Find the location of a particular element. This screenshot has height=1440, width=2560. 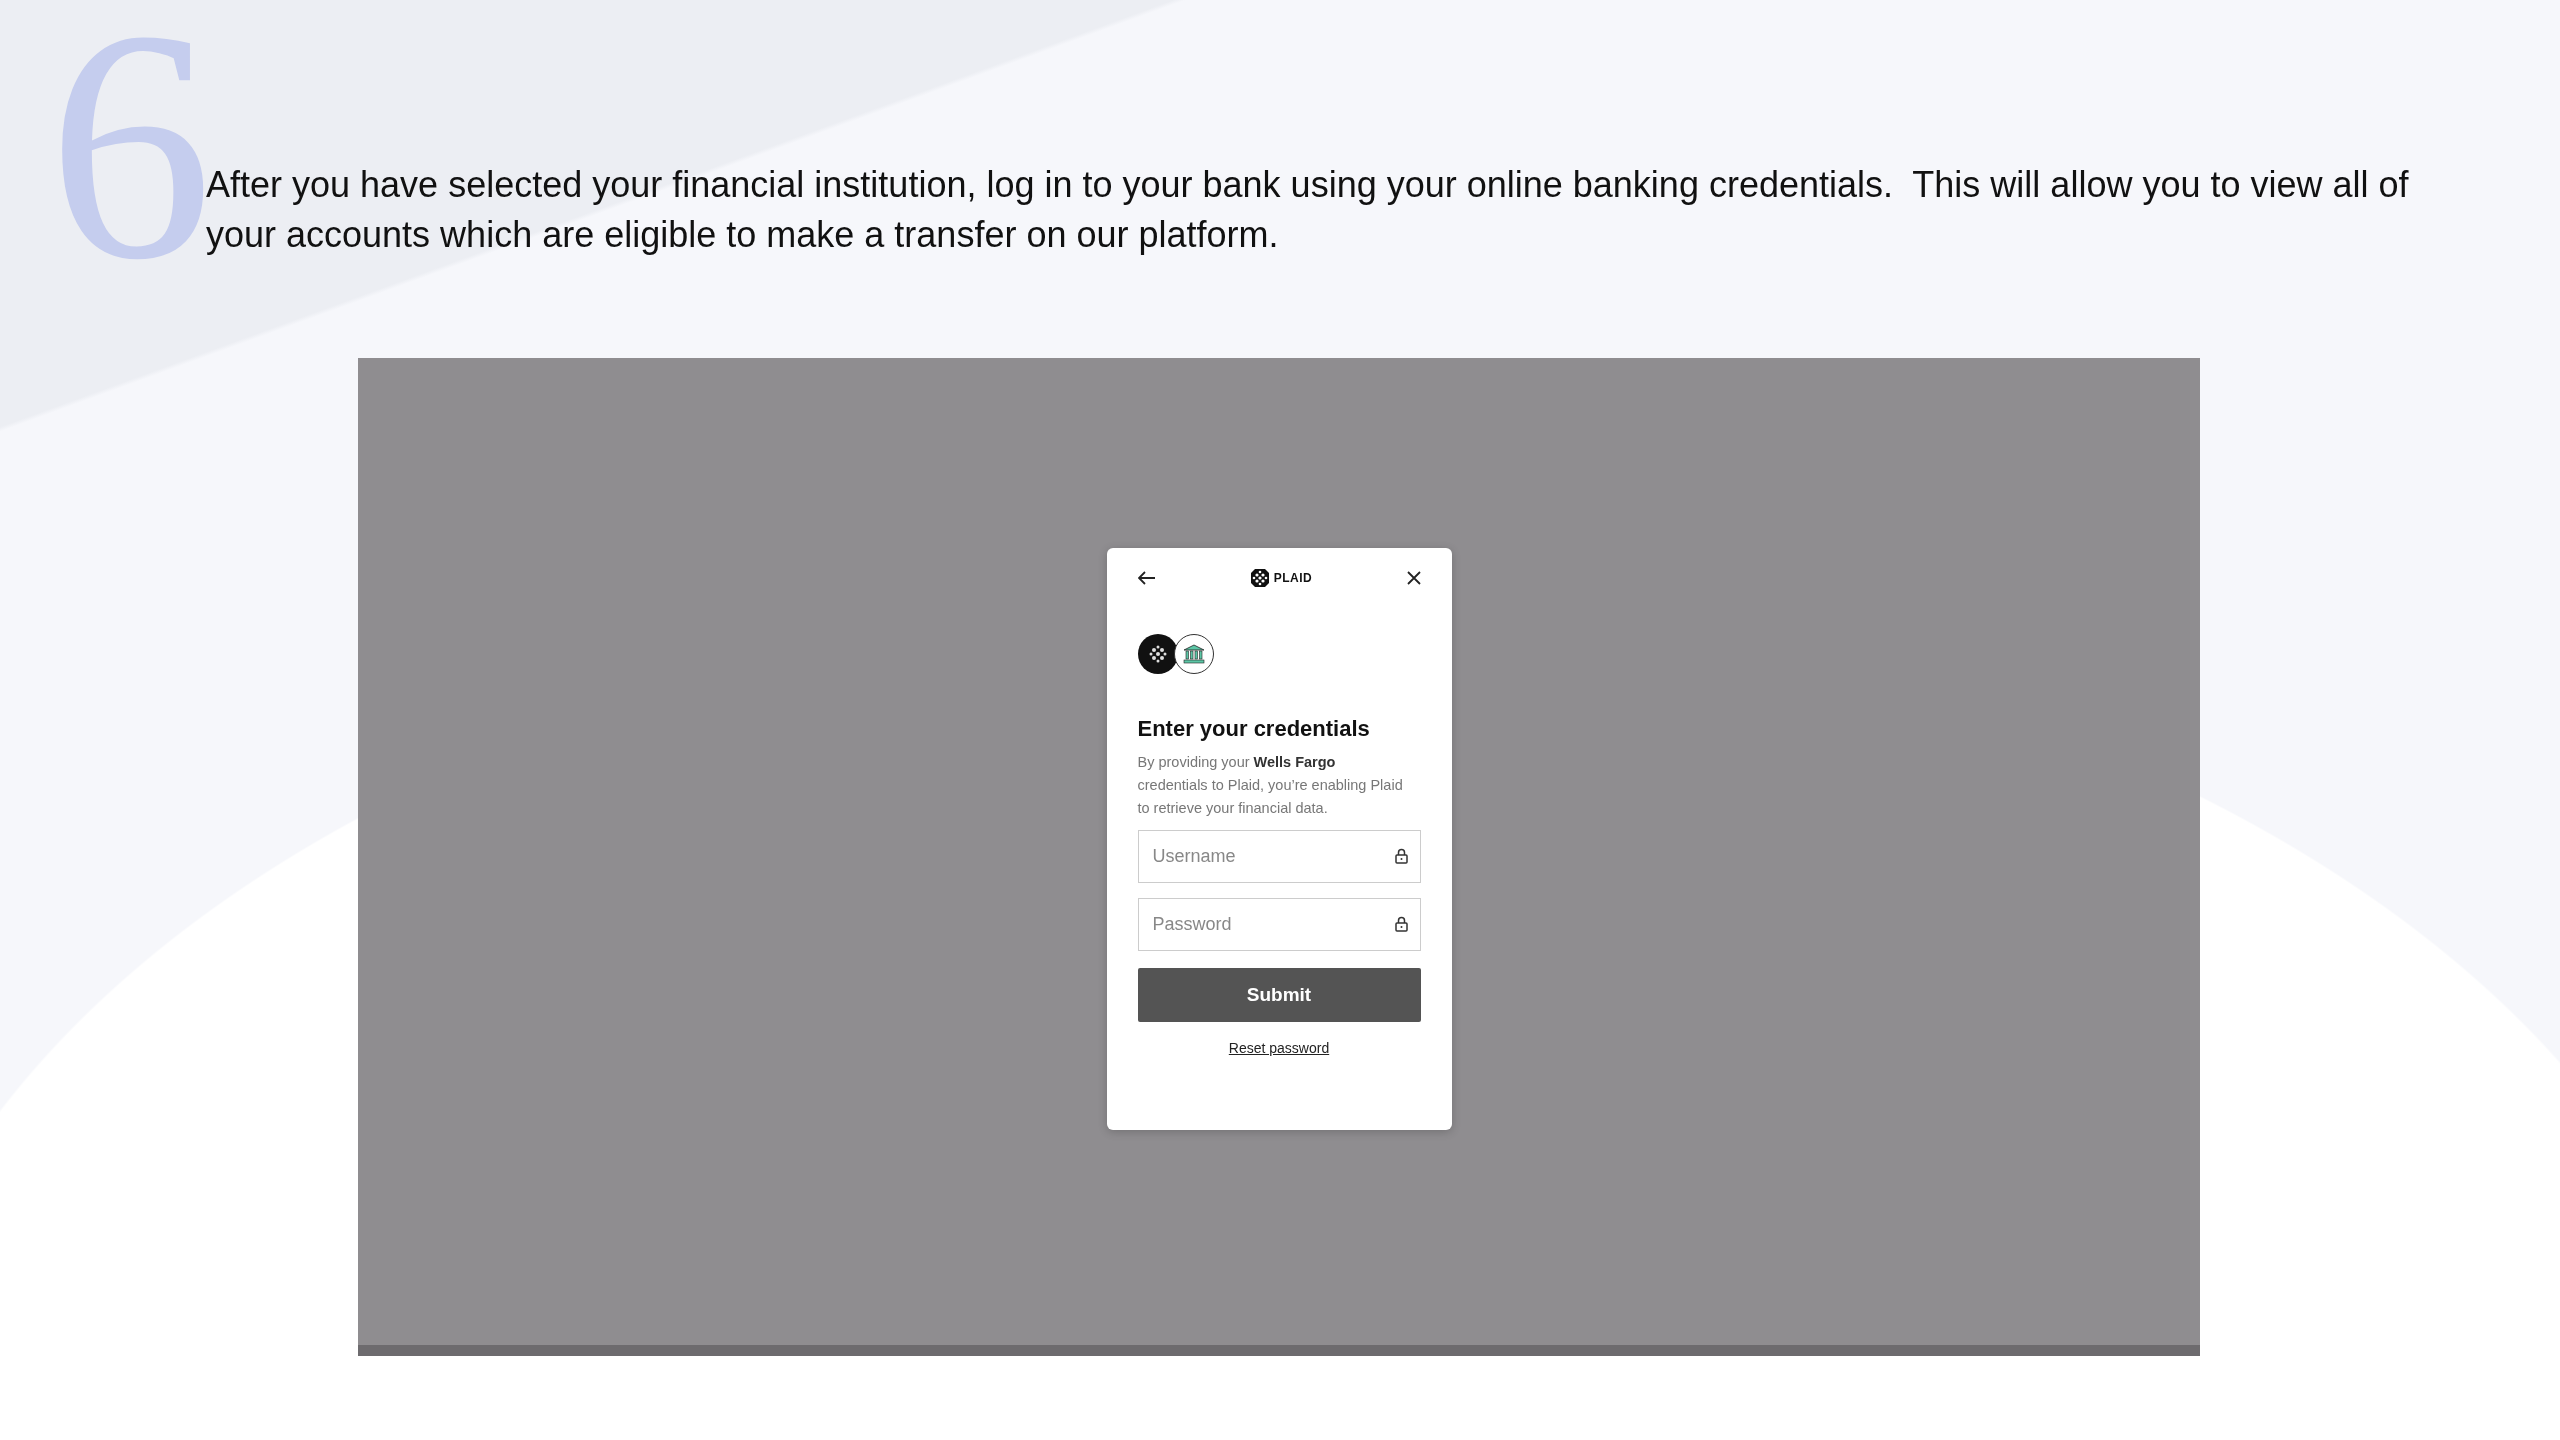

logo-text: PLAID is located at coordinates (1293, 578).